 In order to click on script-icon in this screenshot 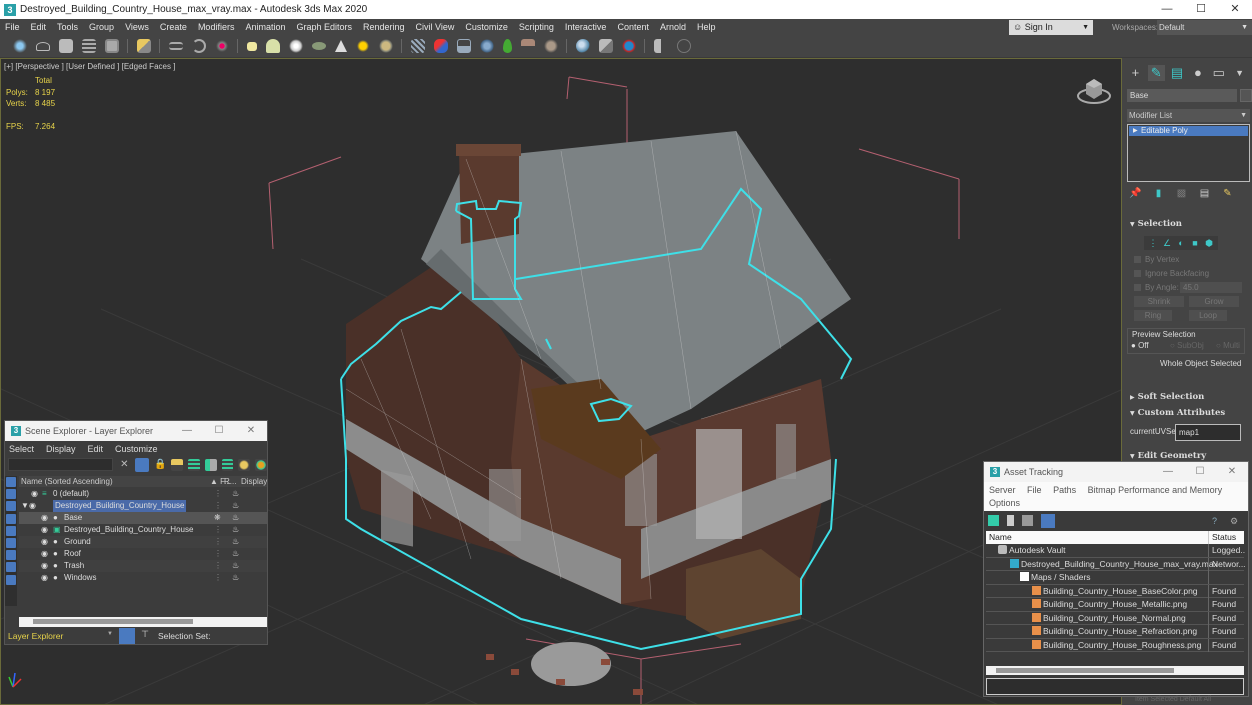, I will do `click(660, 46)`.